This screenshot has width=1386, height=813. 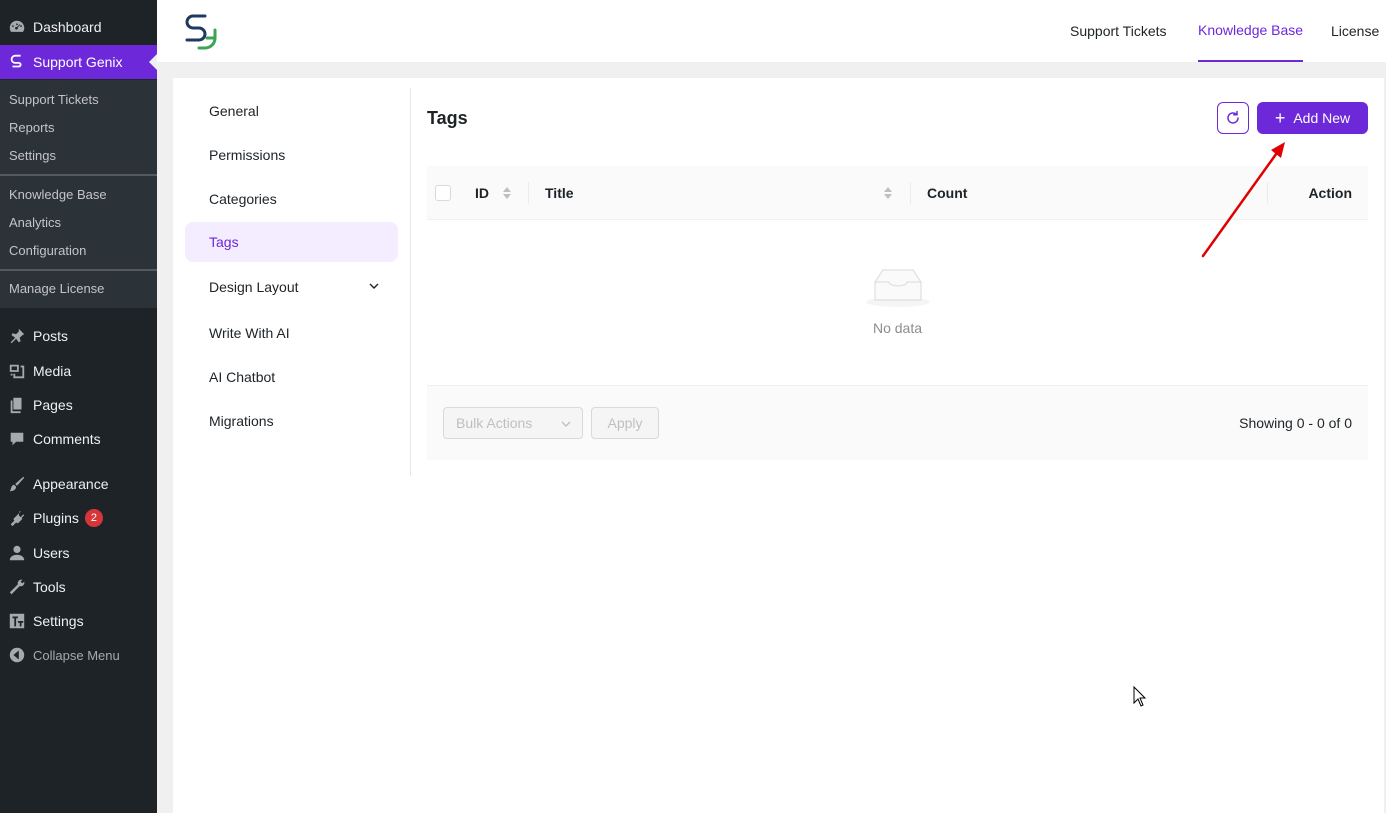 I want to click on menu-media-label: Media, so click(x=52, y=371).